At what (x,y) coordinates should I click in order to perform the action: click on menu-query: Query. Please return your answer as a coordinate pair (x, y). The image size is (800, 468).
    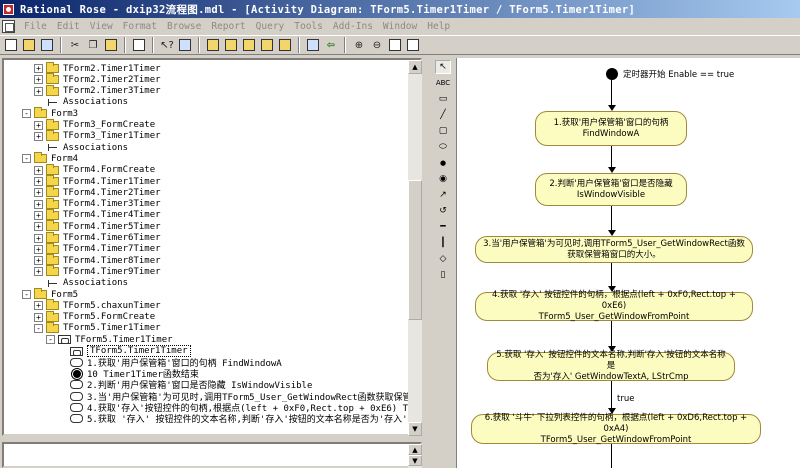
    Looking at the image, I should click on (270, 26).